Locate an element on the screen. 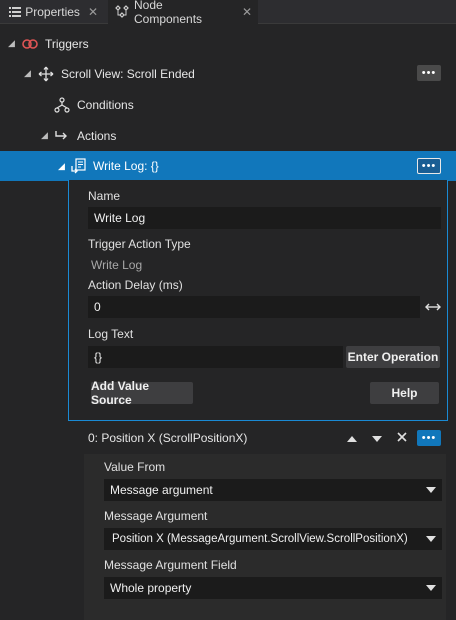 The image size is (456, 620). action-delay-field: 0 is located at coordinates (254, 307).